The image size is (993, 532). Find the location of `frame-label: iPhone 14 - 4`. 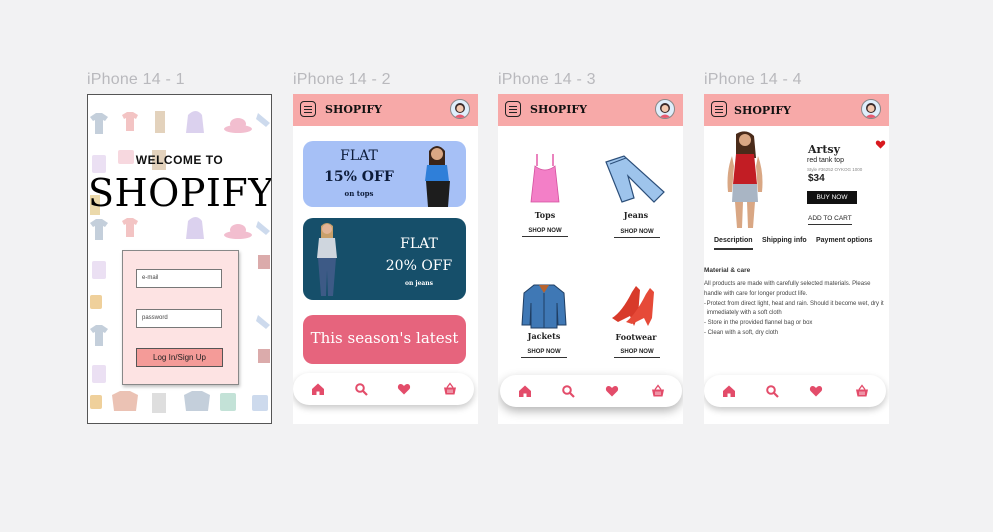

frame-label: iPhone 14 - 4 is located at coordinates (753, 79).